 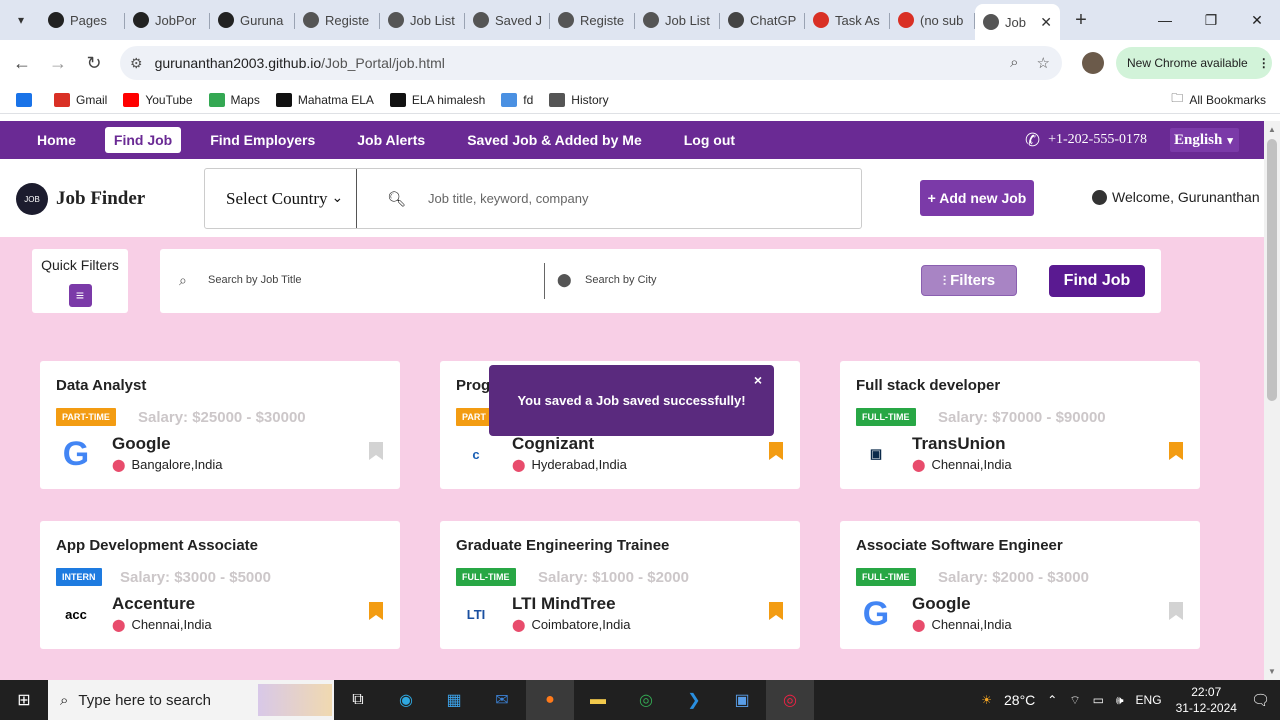 I want to click on job-title-search-input: Search by Job Title, so click(x=255, y=280).